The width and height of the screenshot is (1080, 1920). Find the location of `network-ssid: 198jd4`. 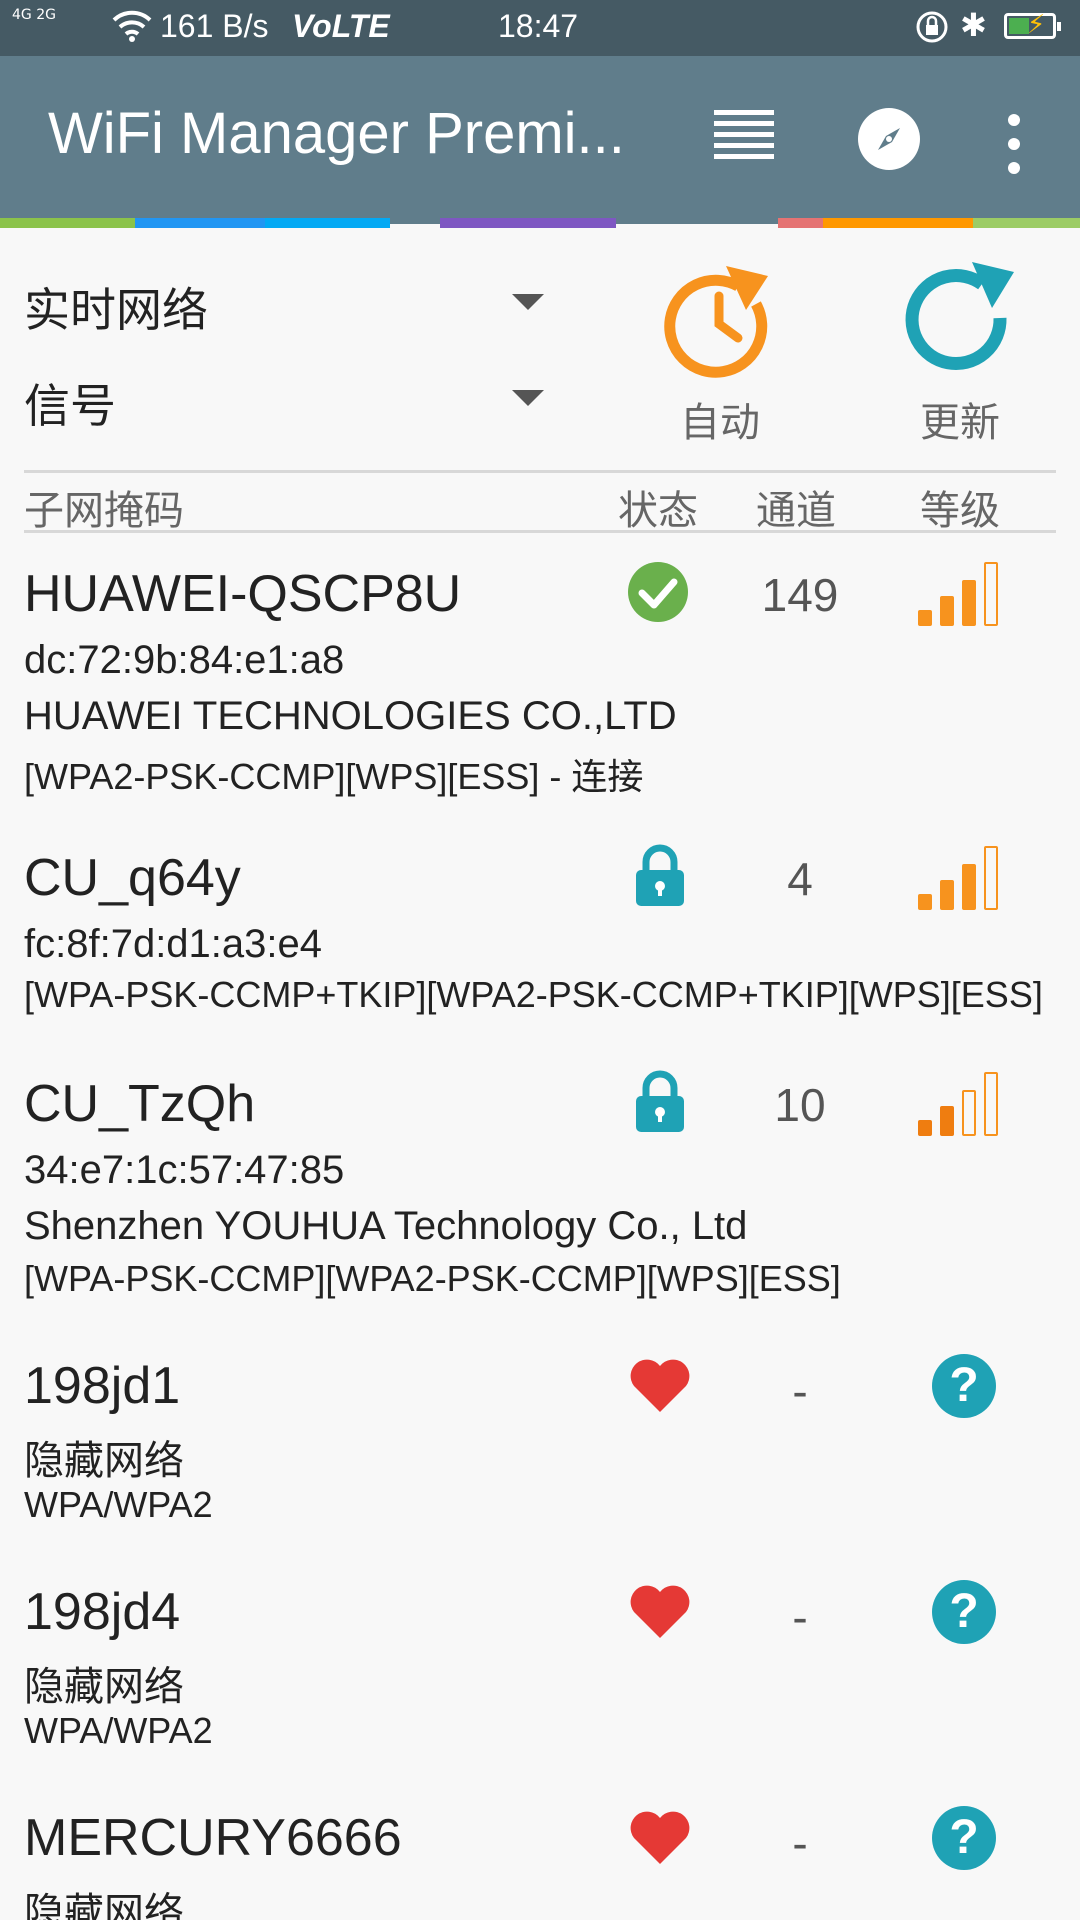

network-ssid: 198jd4 is located at coordinates (102, 1612).